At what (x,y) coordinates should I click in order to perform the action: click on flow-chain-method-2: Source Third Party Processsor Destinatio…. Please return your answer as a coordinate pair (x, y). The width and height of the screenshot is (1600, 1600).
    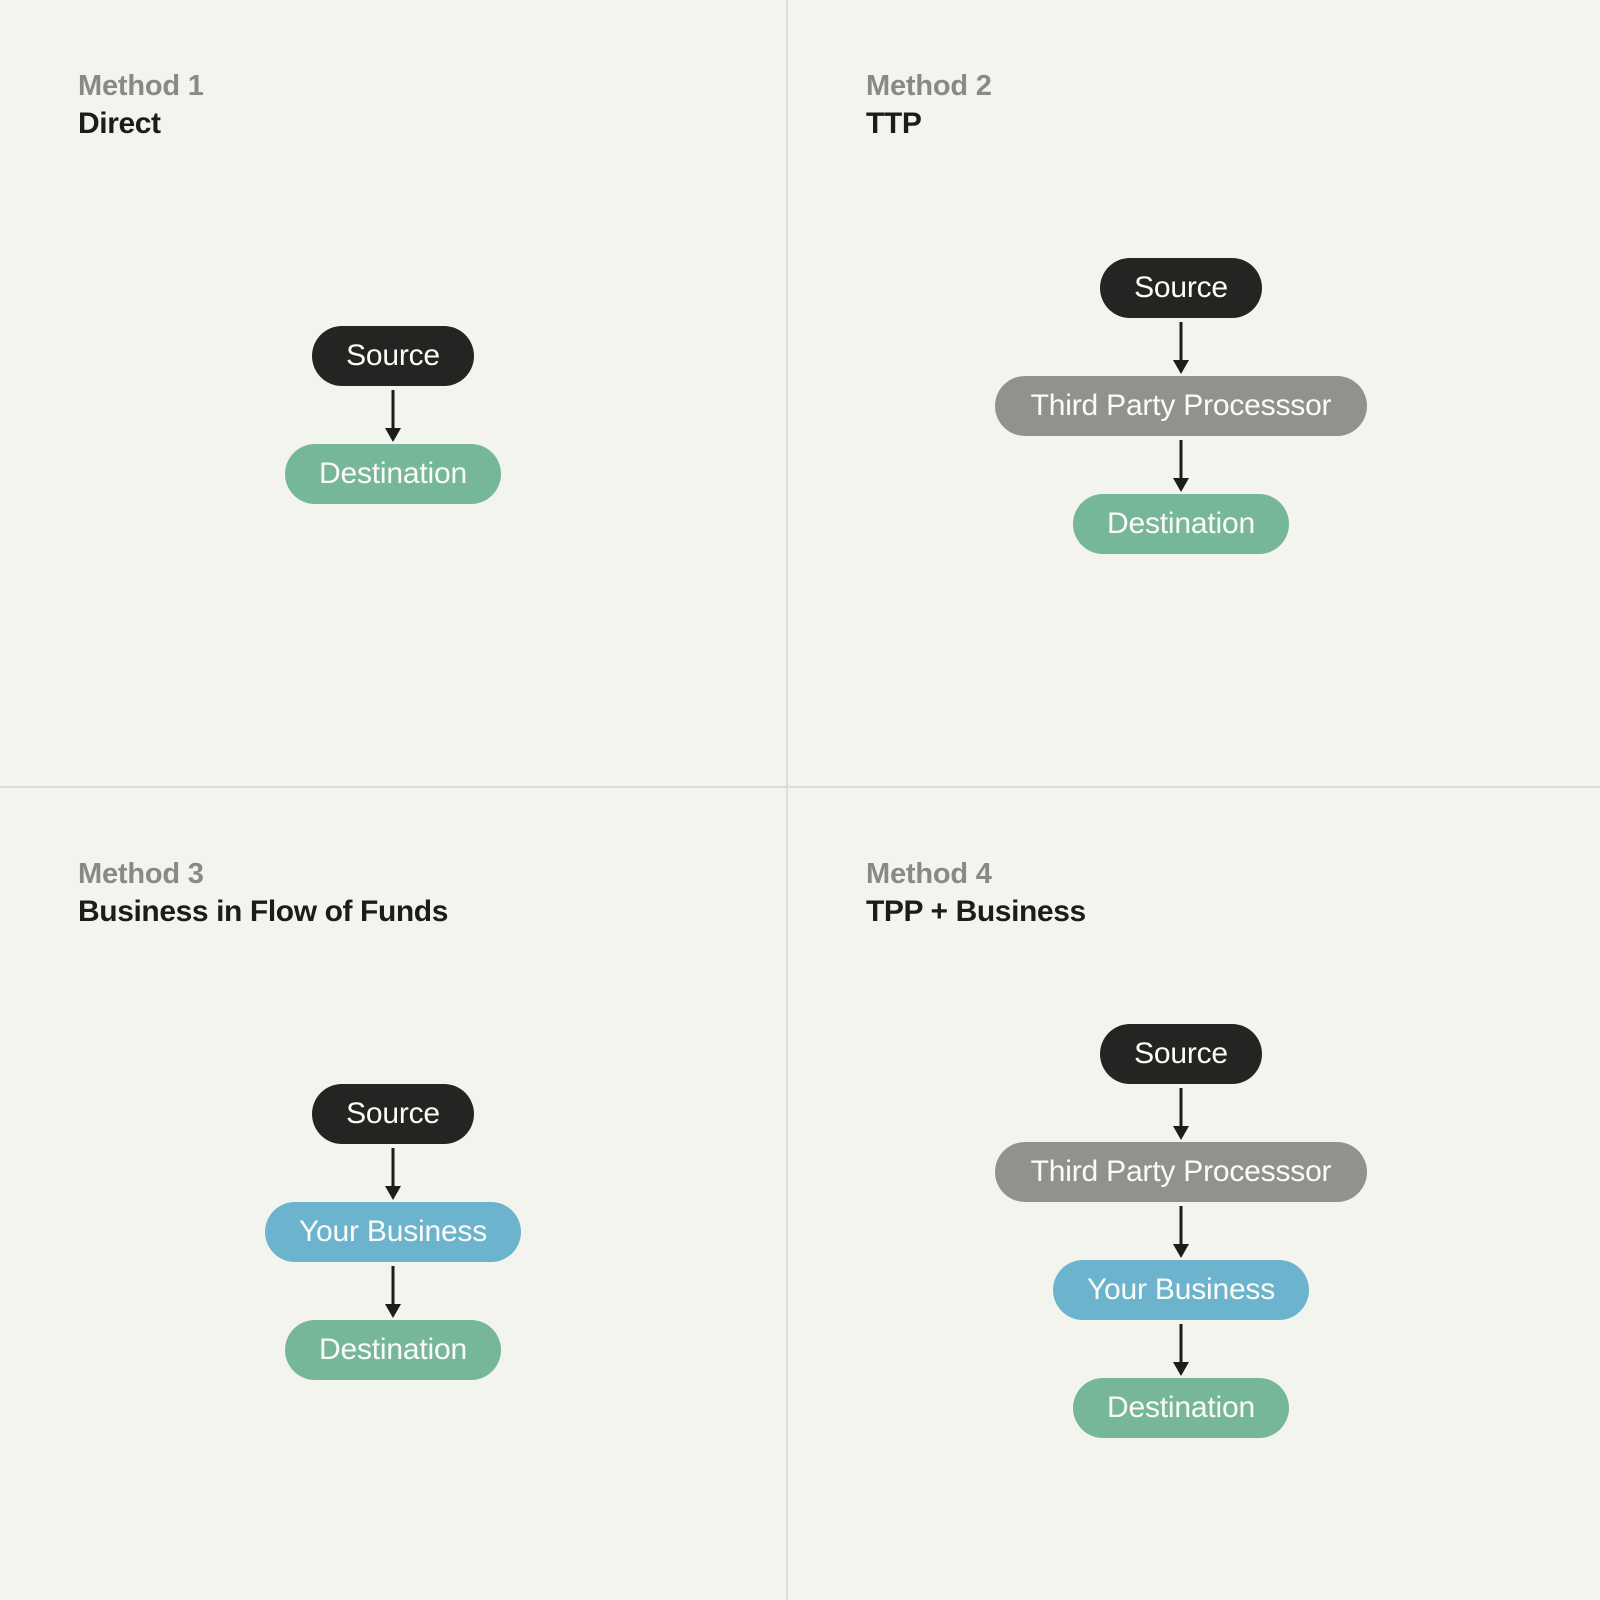
    Looking at the image, I should click on (1181, 406).